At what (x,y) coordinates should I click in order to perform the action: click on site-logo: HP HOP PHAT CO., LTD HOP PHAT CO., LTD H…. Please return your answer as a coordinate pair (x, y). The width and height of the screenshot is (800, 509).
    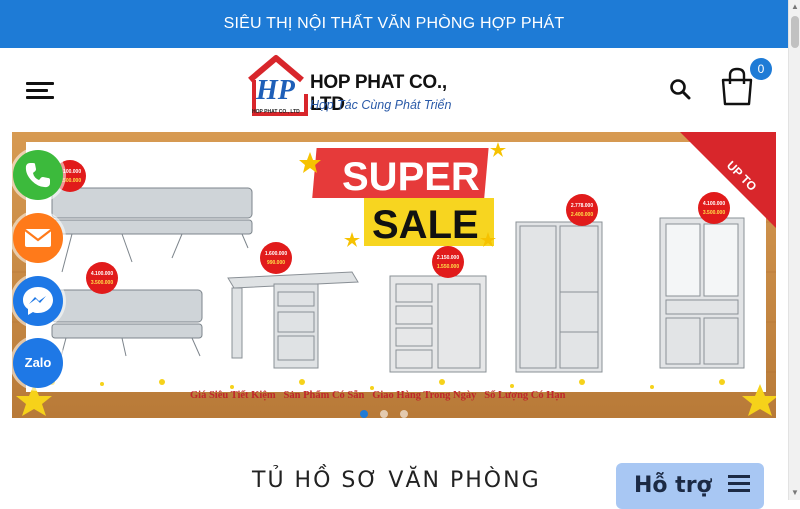
    Looking at the image, I should click on (354, 89).